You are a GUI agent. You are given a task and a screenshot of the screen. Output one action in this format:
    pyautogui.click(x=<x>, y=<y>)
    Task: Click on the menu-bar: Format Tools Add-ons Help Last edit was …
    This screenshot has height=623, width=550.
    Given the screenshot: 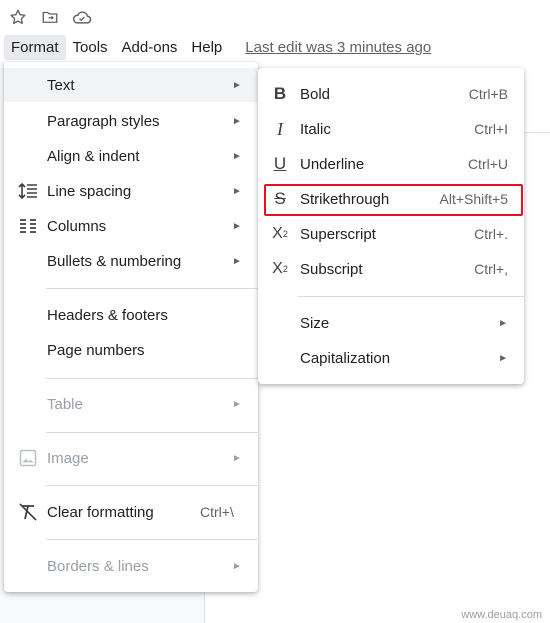 What is the action you would take?
    pyautogui.click(x=217, y=47)
    